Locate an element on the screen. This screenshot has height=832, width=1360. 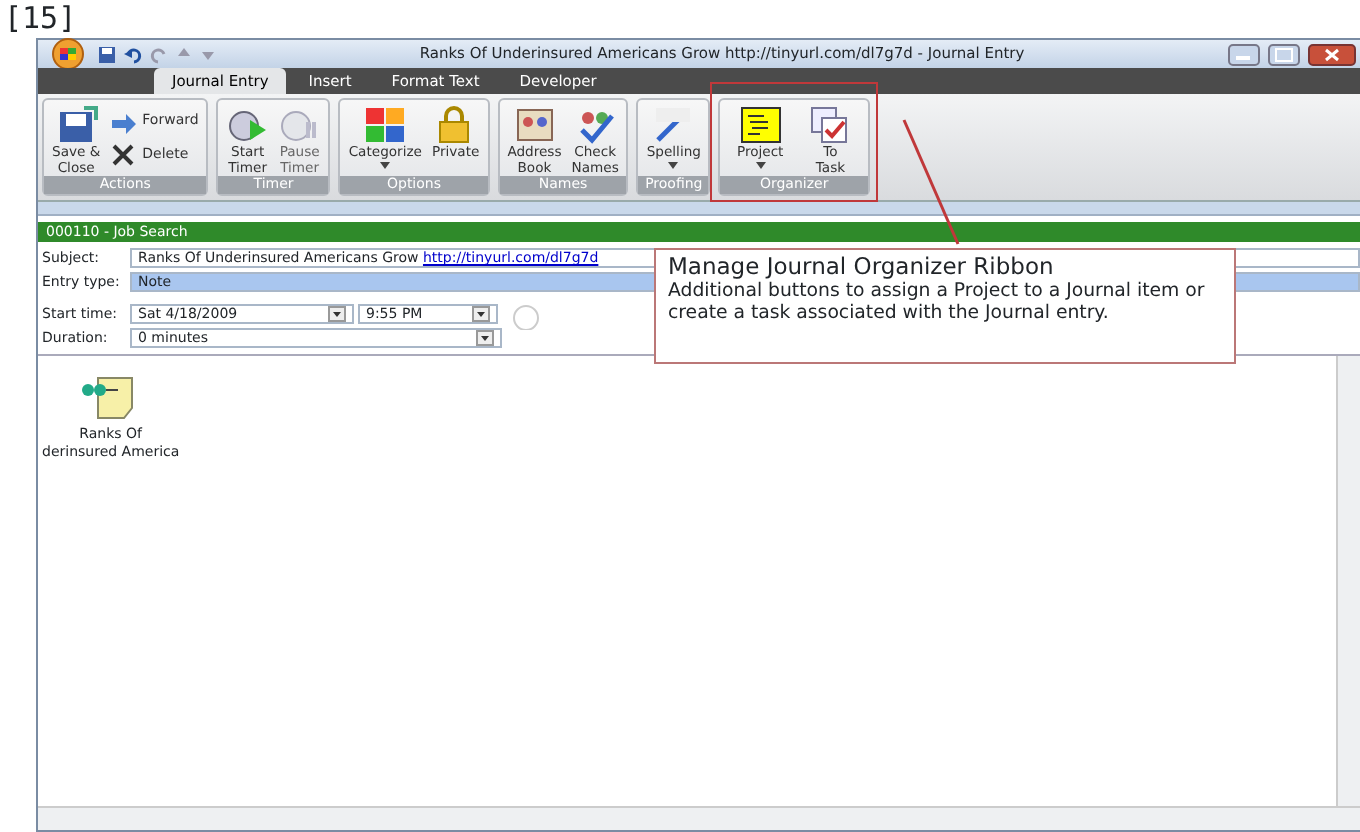
callout-text: Additional buttons to assign a Project to a Journal item or create a task associated with the Journal entry. is located at coordinates (937, 302).